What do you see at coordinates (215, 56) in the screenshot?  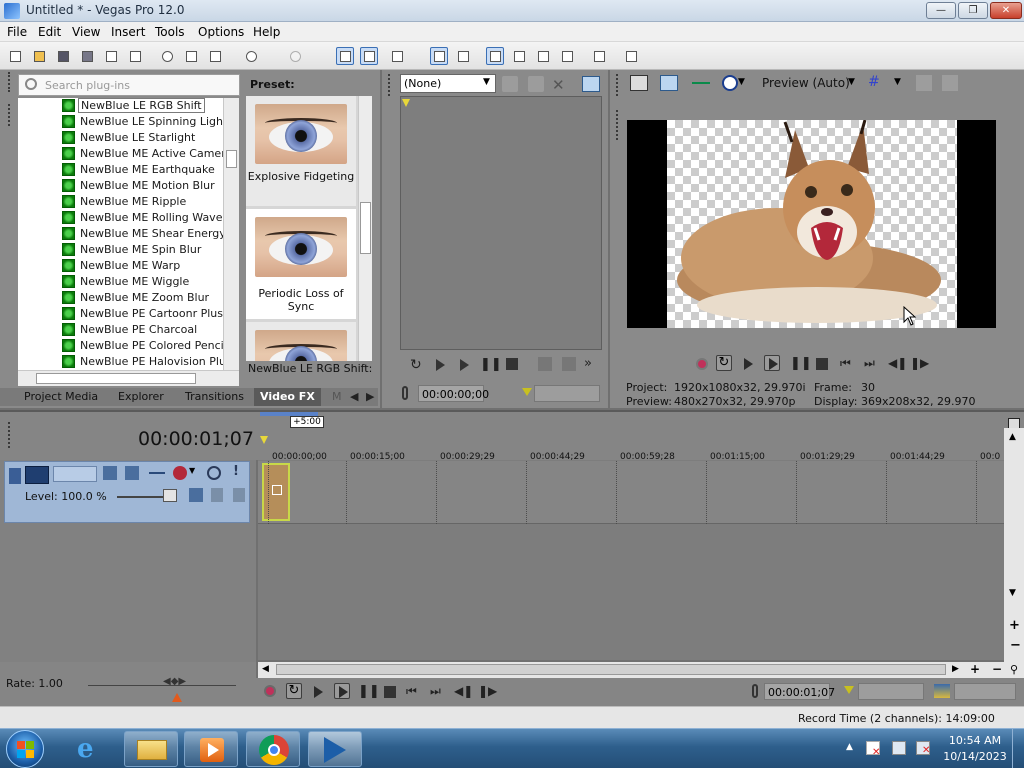 I see `paste-icon` at bounding box center [215, 56].